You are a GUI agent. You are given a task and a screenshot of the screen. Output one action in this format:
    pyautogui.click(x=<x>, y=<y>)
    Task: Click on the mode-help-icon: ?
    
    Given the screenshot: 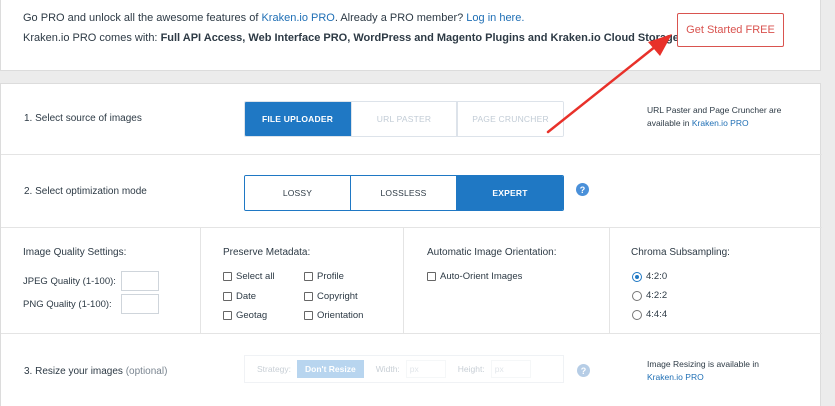 What is the action you would take?
    pyautogui.click(x=582, y=189)
    